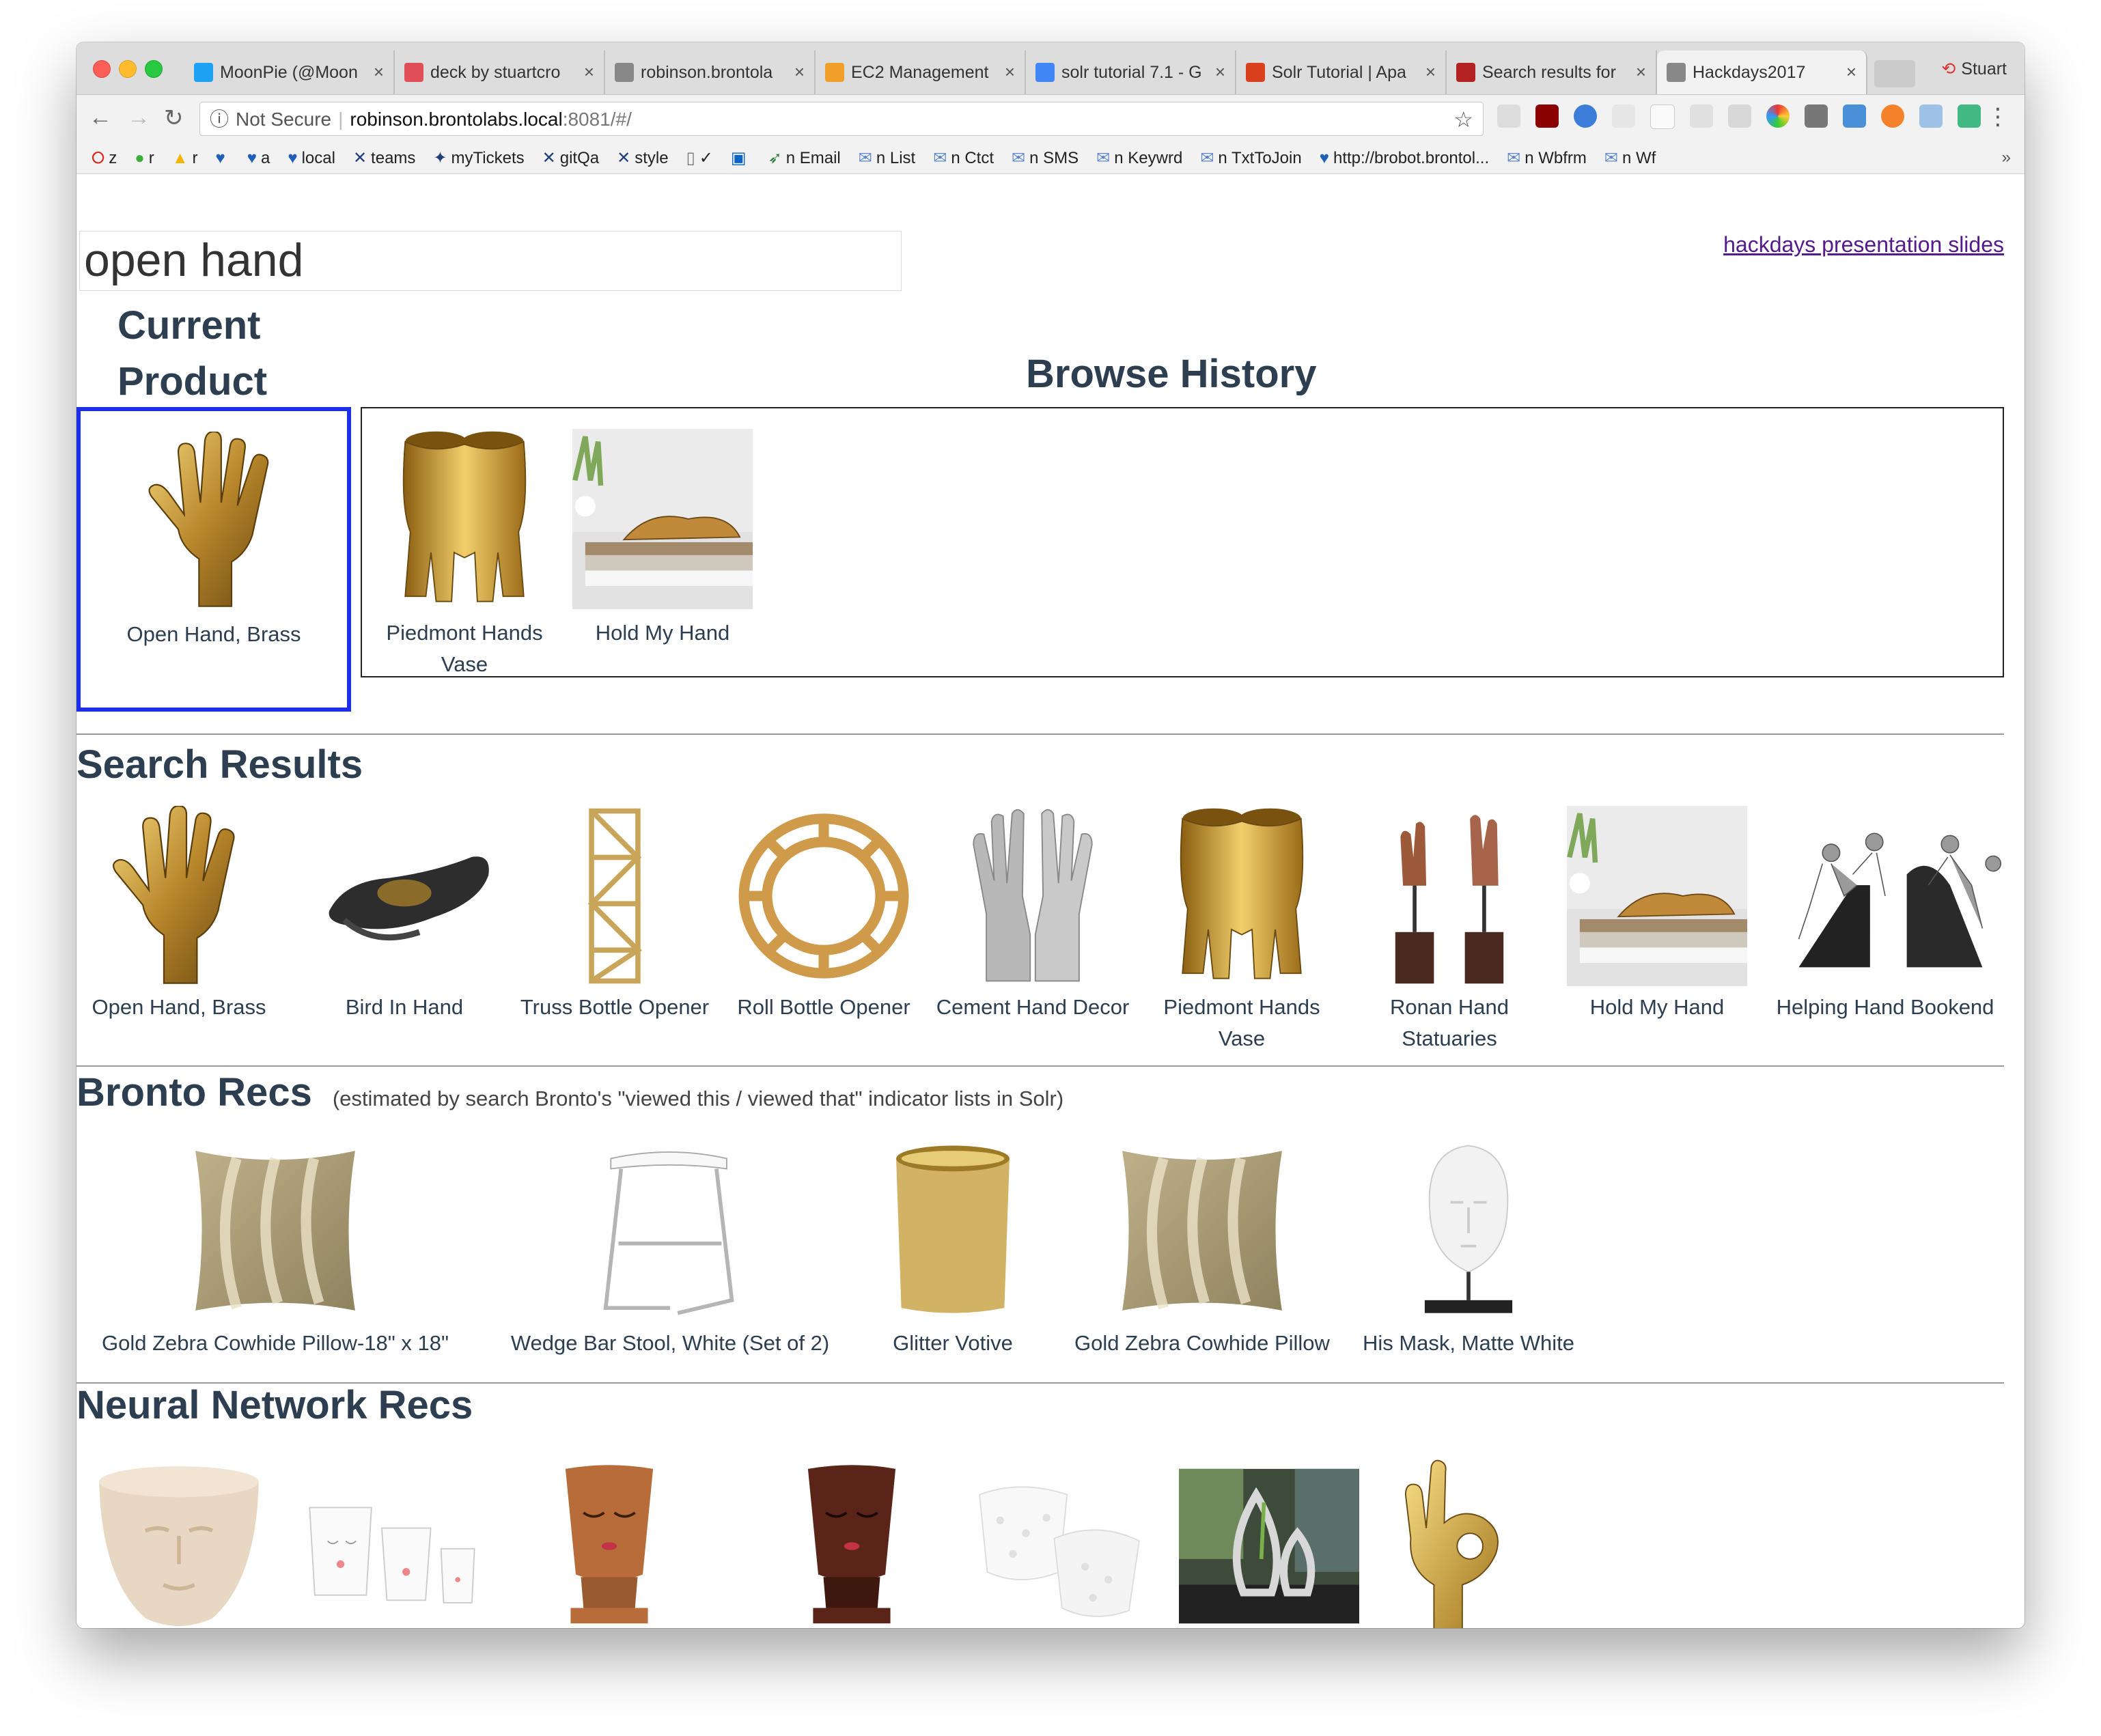 This screenshot has width=2101, height=1736. Describe the element at coordinates (670, 1343) in the screenshot. I see `product-name: Wedge Bar Stool, White (Set of 2)` at that location.